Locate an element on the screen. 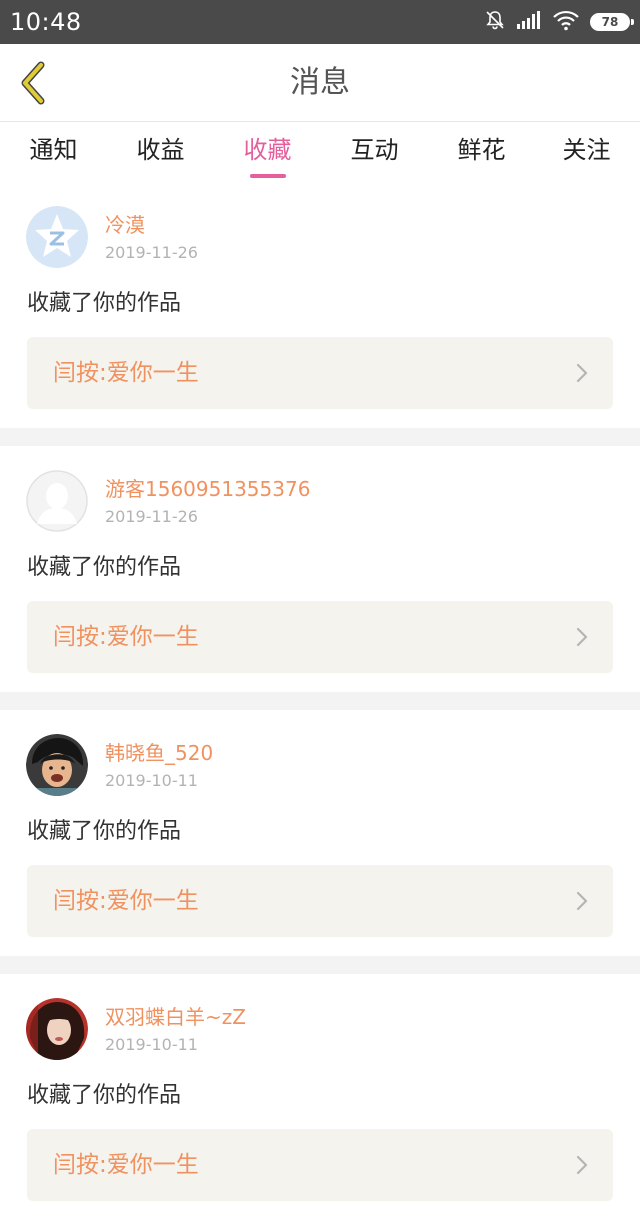 This screenshot has height=1220, width=640. wifi-icon is located at coordinates (566, 22).